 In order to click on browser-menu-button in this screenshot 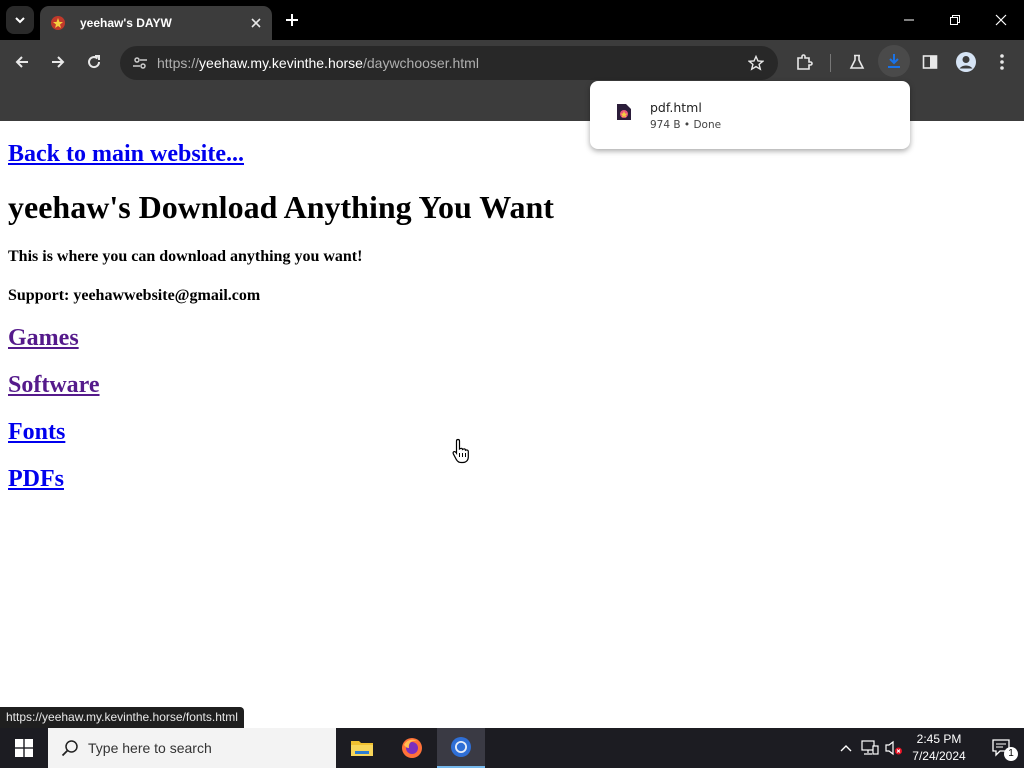, I will do `click(1002, 62)`.